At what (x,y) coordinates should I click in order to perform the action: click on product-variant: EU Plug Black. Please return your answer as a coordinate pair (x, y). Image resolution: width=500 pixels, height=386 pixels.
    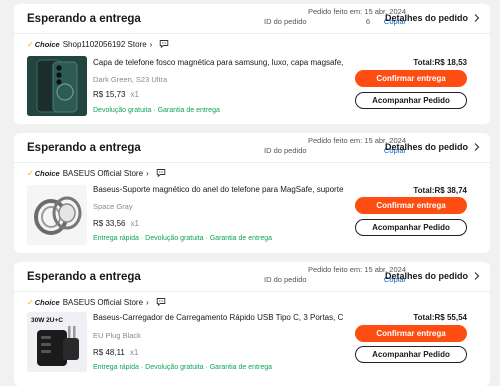
    Looking at the image, I should click on (117, 335).